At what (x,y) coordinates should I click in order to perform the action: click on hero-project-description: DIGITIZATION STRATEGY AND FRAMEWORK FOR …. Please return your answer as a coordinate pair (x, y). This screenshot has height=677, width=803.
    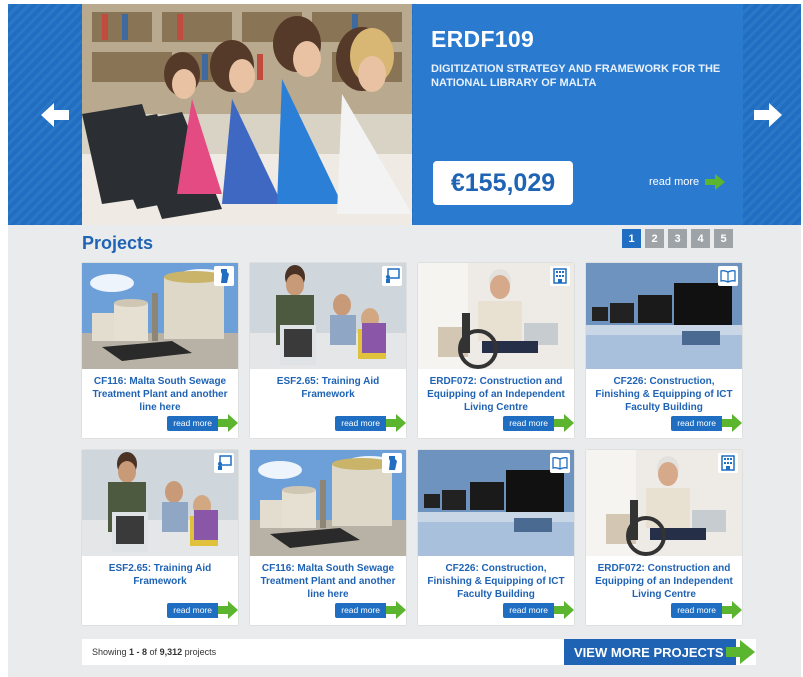
    Looking at the image, I should click on (576, 76).